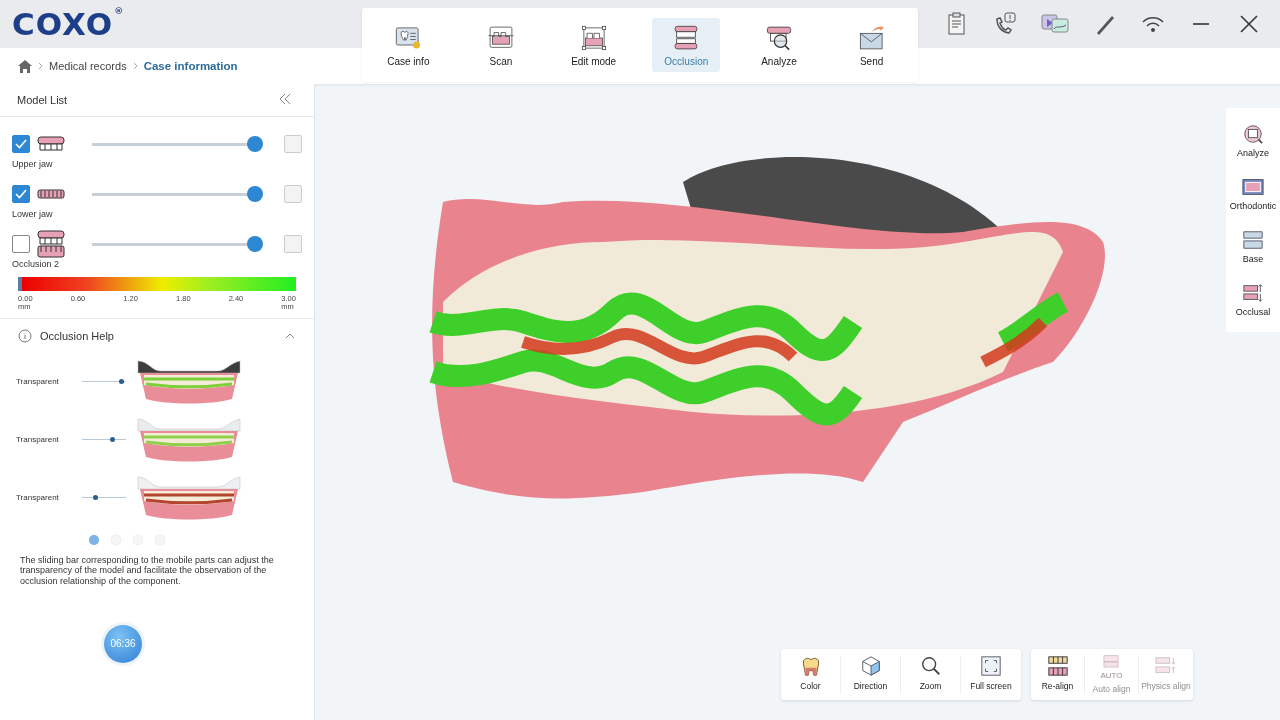 The image size is (1280, 720). I want to click on align-tool-button: Re-align, so click(1058, 674).